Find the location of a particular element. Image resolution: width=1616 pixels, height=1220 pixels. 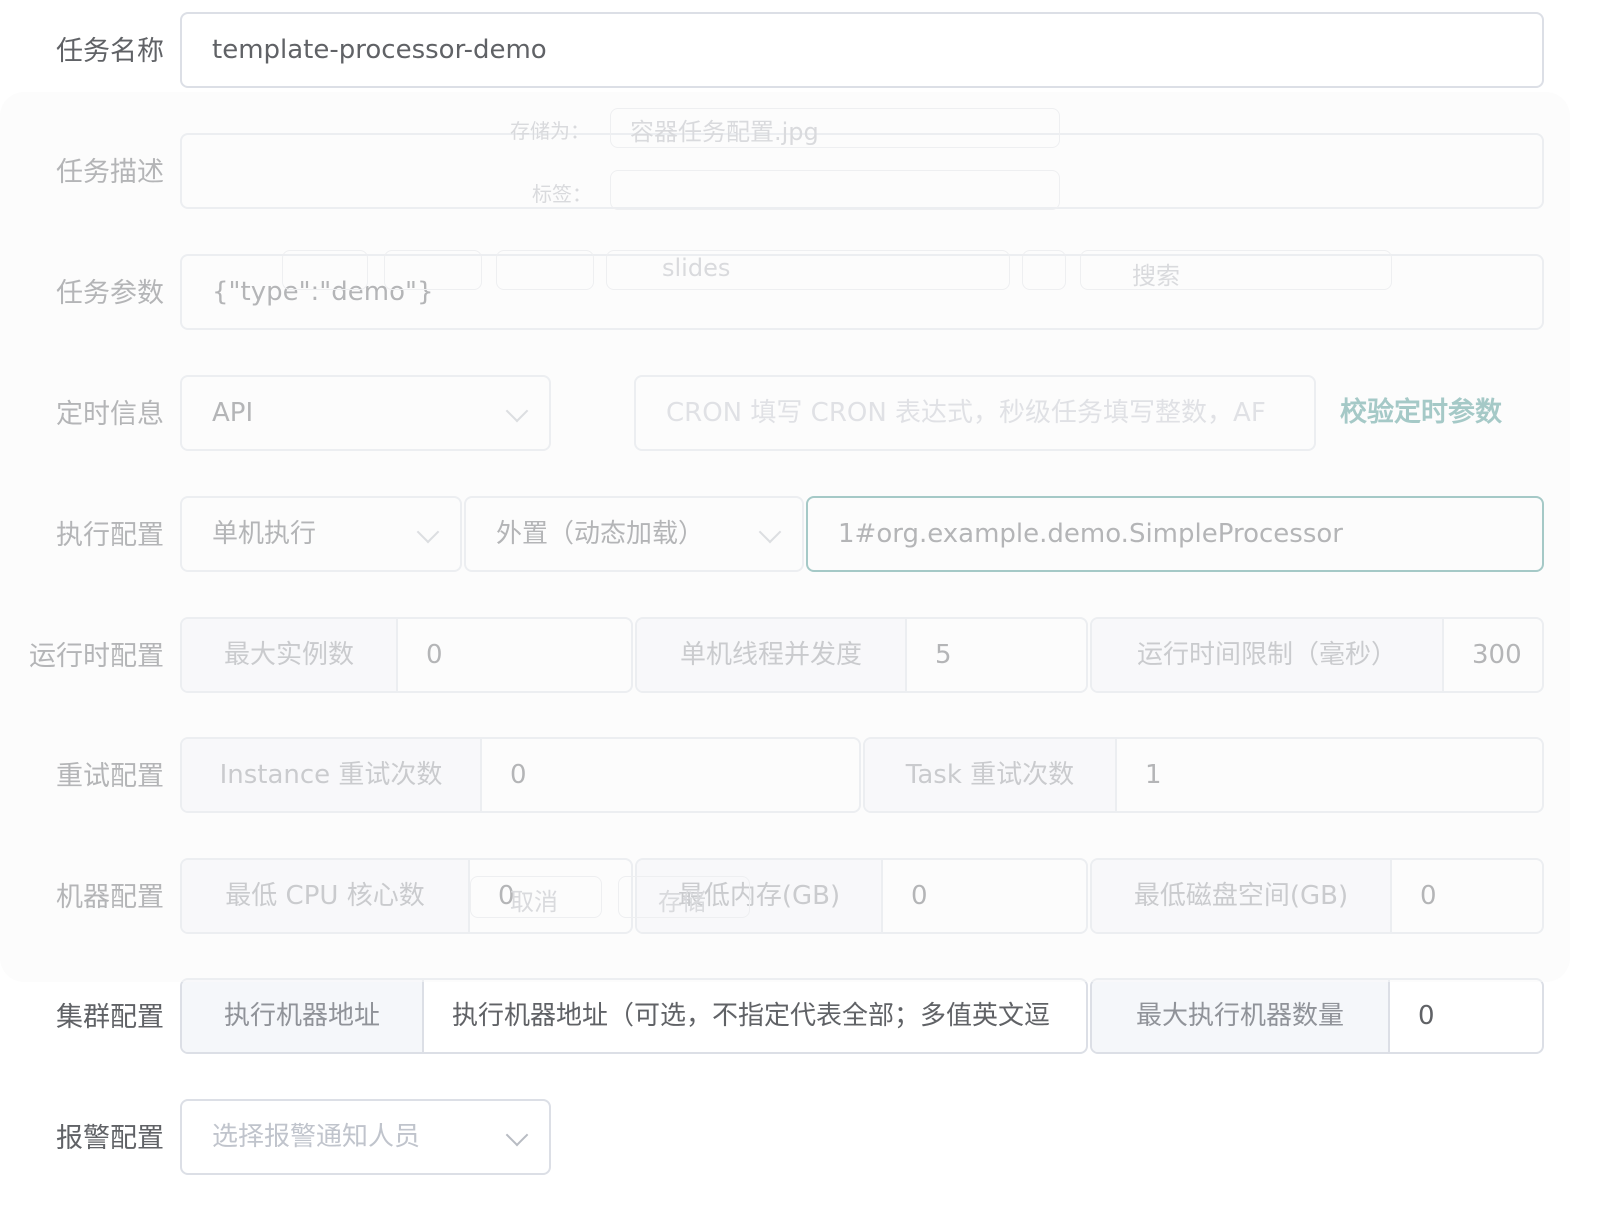

task-params-input: {"type":"demo"} is located at coordinates (862, 292).